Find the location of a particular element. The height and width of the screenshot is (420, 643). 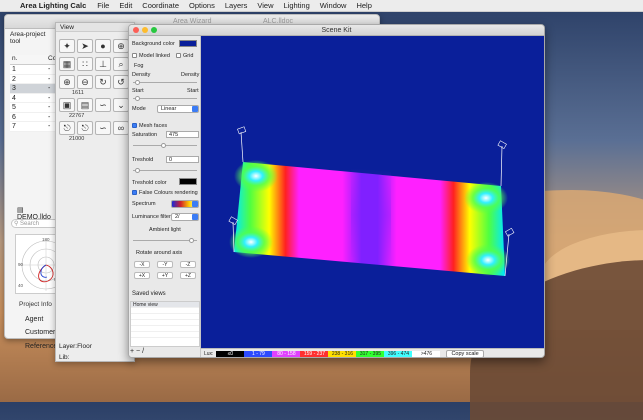

luminaire-alt-icon: ⎋ is located at coordinates (85, 128).